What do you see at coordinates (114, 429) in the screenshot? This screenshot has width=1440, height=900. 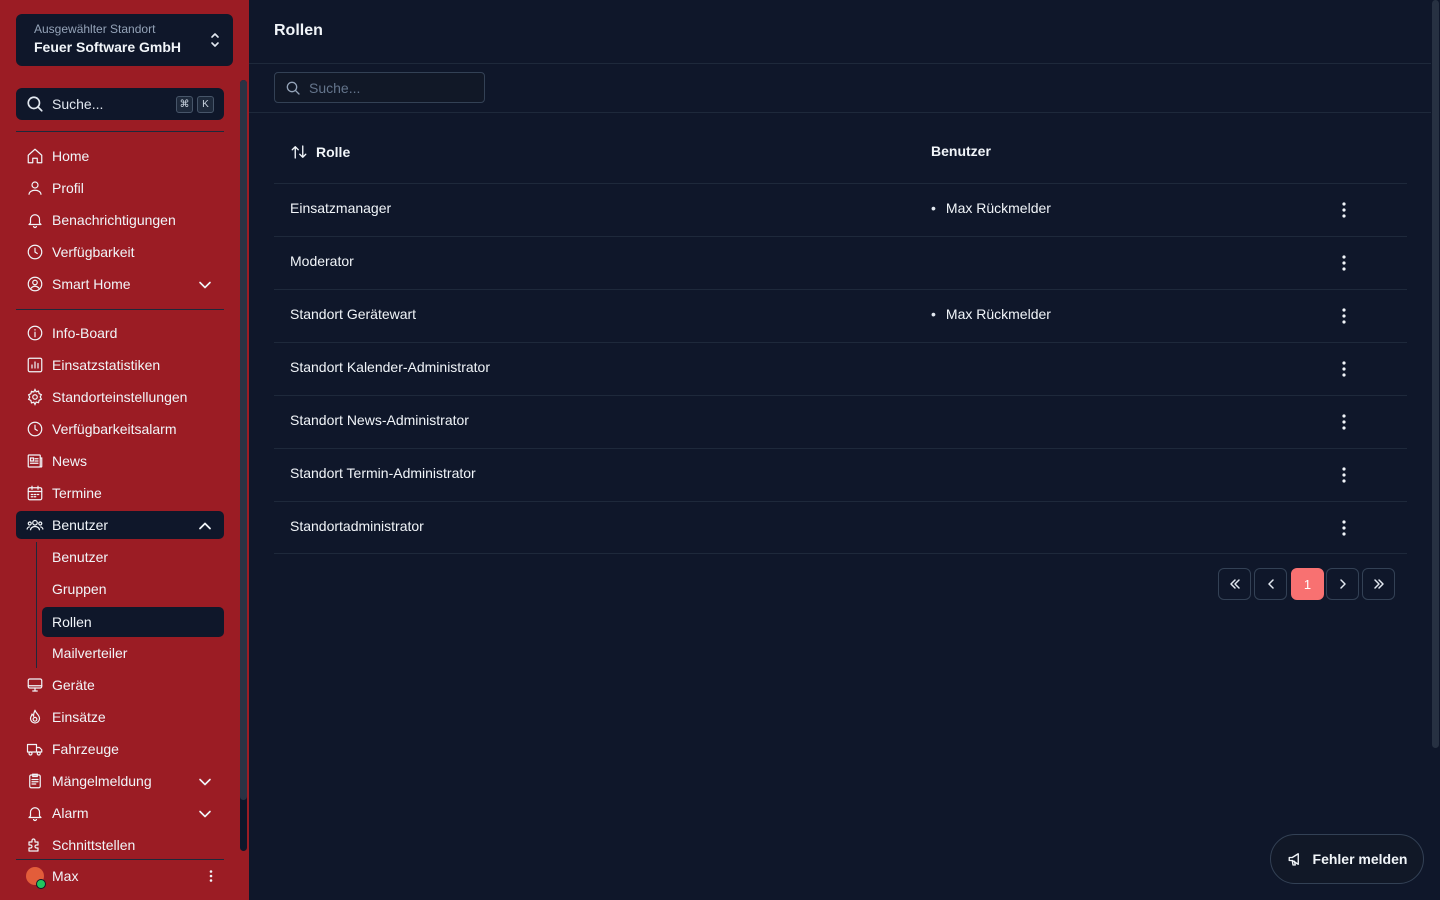 I see `sidebar-item-label: Verfügbarkeitsalarm` at bounding box center [114, 429].